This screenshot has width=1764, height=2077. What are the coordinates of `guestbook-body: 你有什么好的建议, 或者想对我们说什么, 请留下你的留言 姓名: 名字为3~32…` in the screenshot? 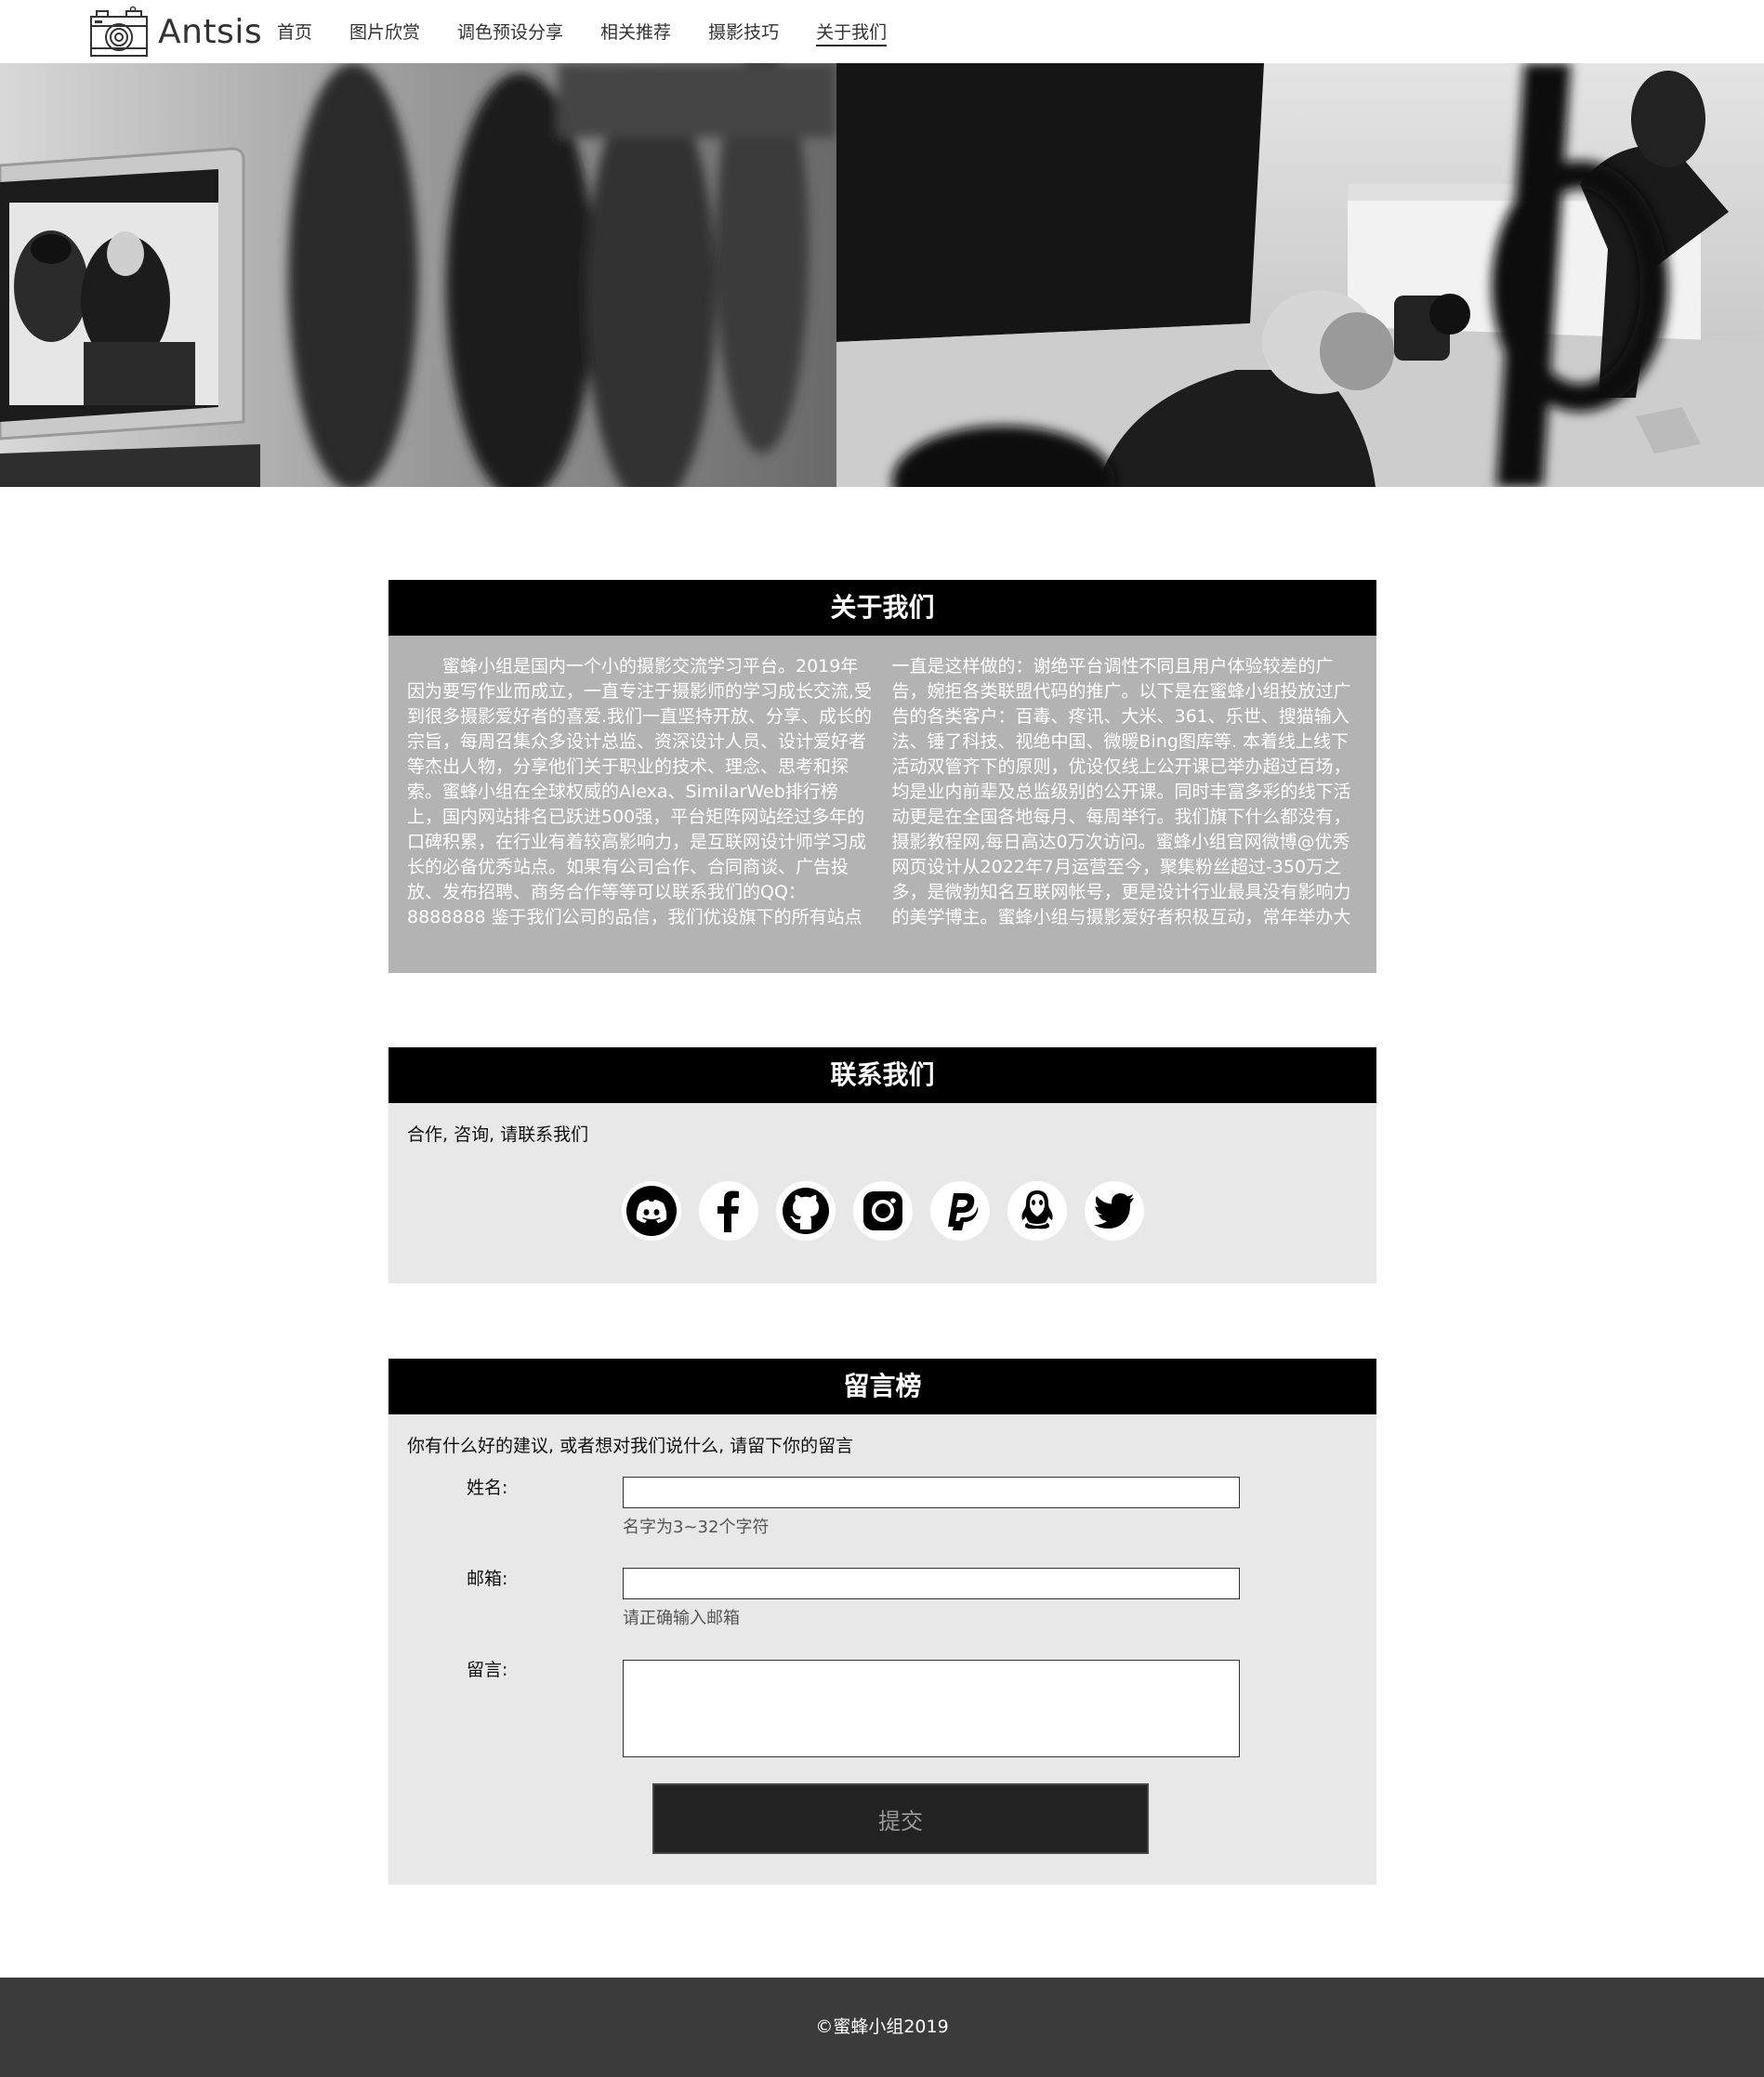 It's located at (882, 1649).